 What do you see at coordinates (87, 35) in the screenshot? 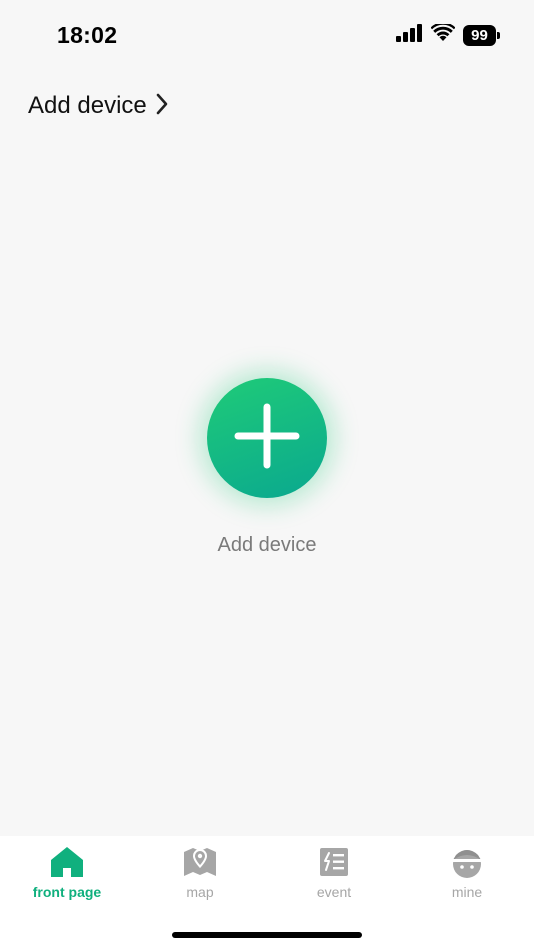
I see `status-time: 18:02` at bounding box center [87, 35].